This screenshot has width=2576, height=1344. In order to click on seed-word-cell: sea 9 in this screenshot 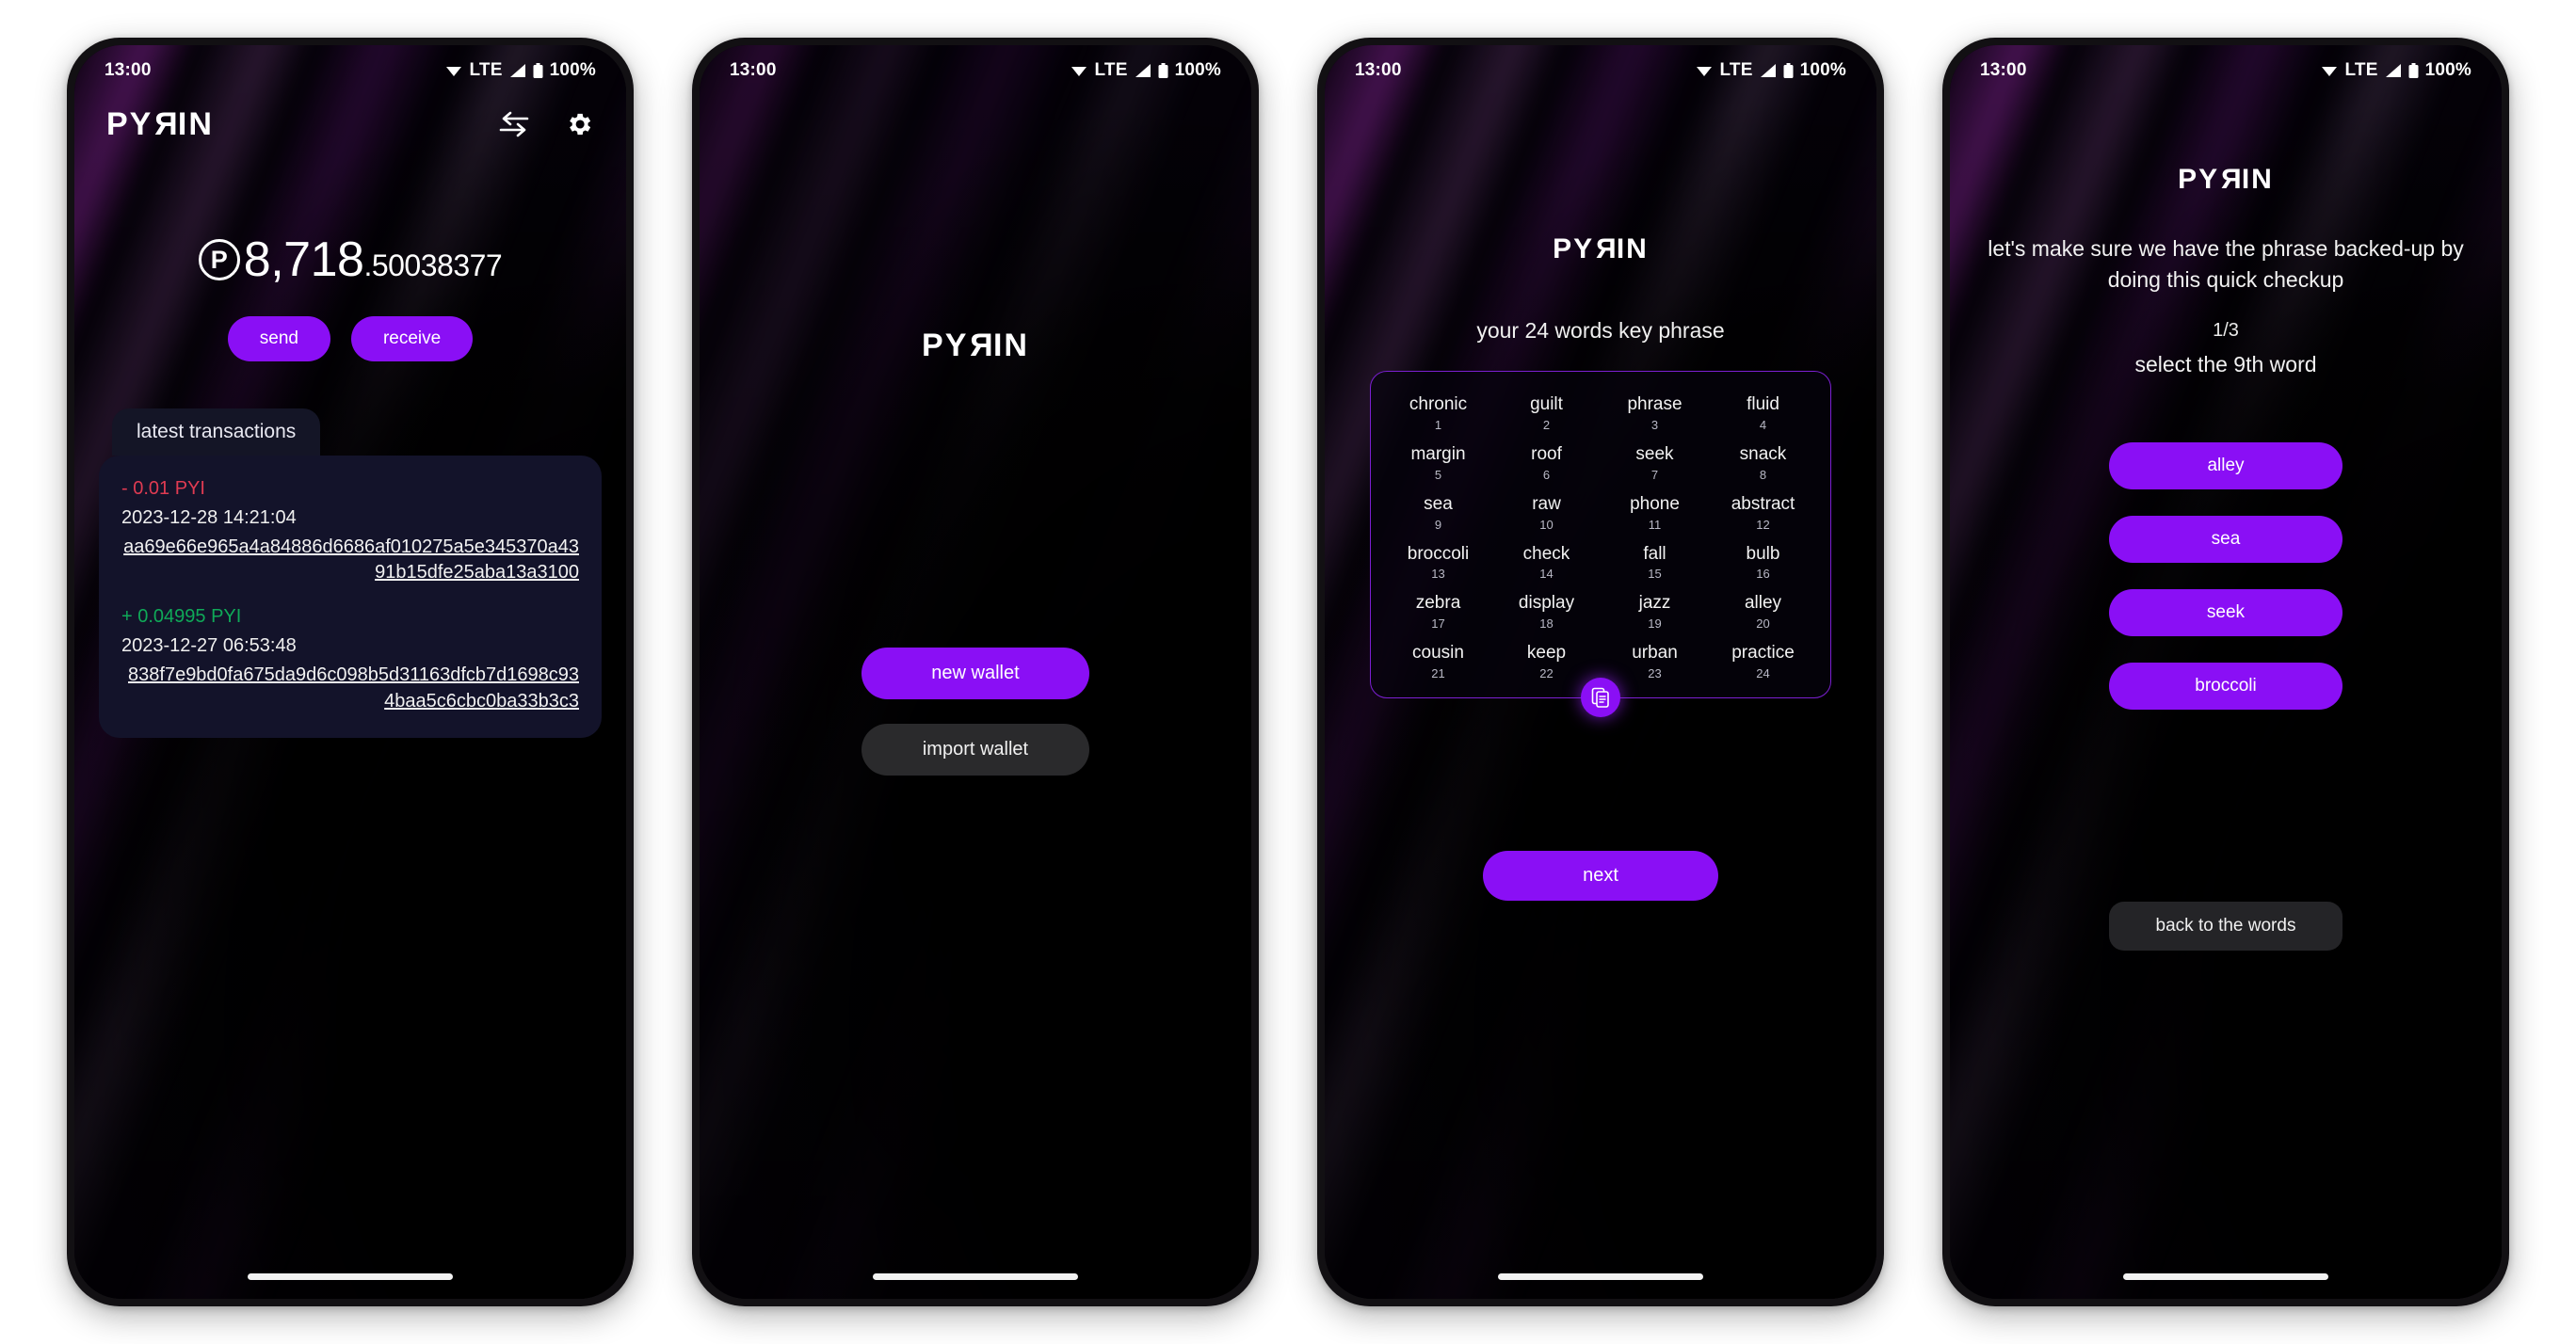, I will do `click(1438, 513)`.